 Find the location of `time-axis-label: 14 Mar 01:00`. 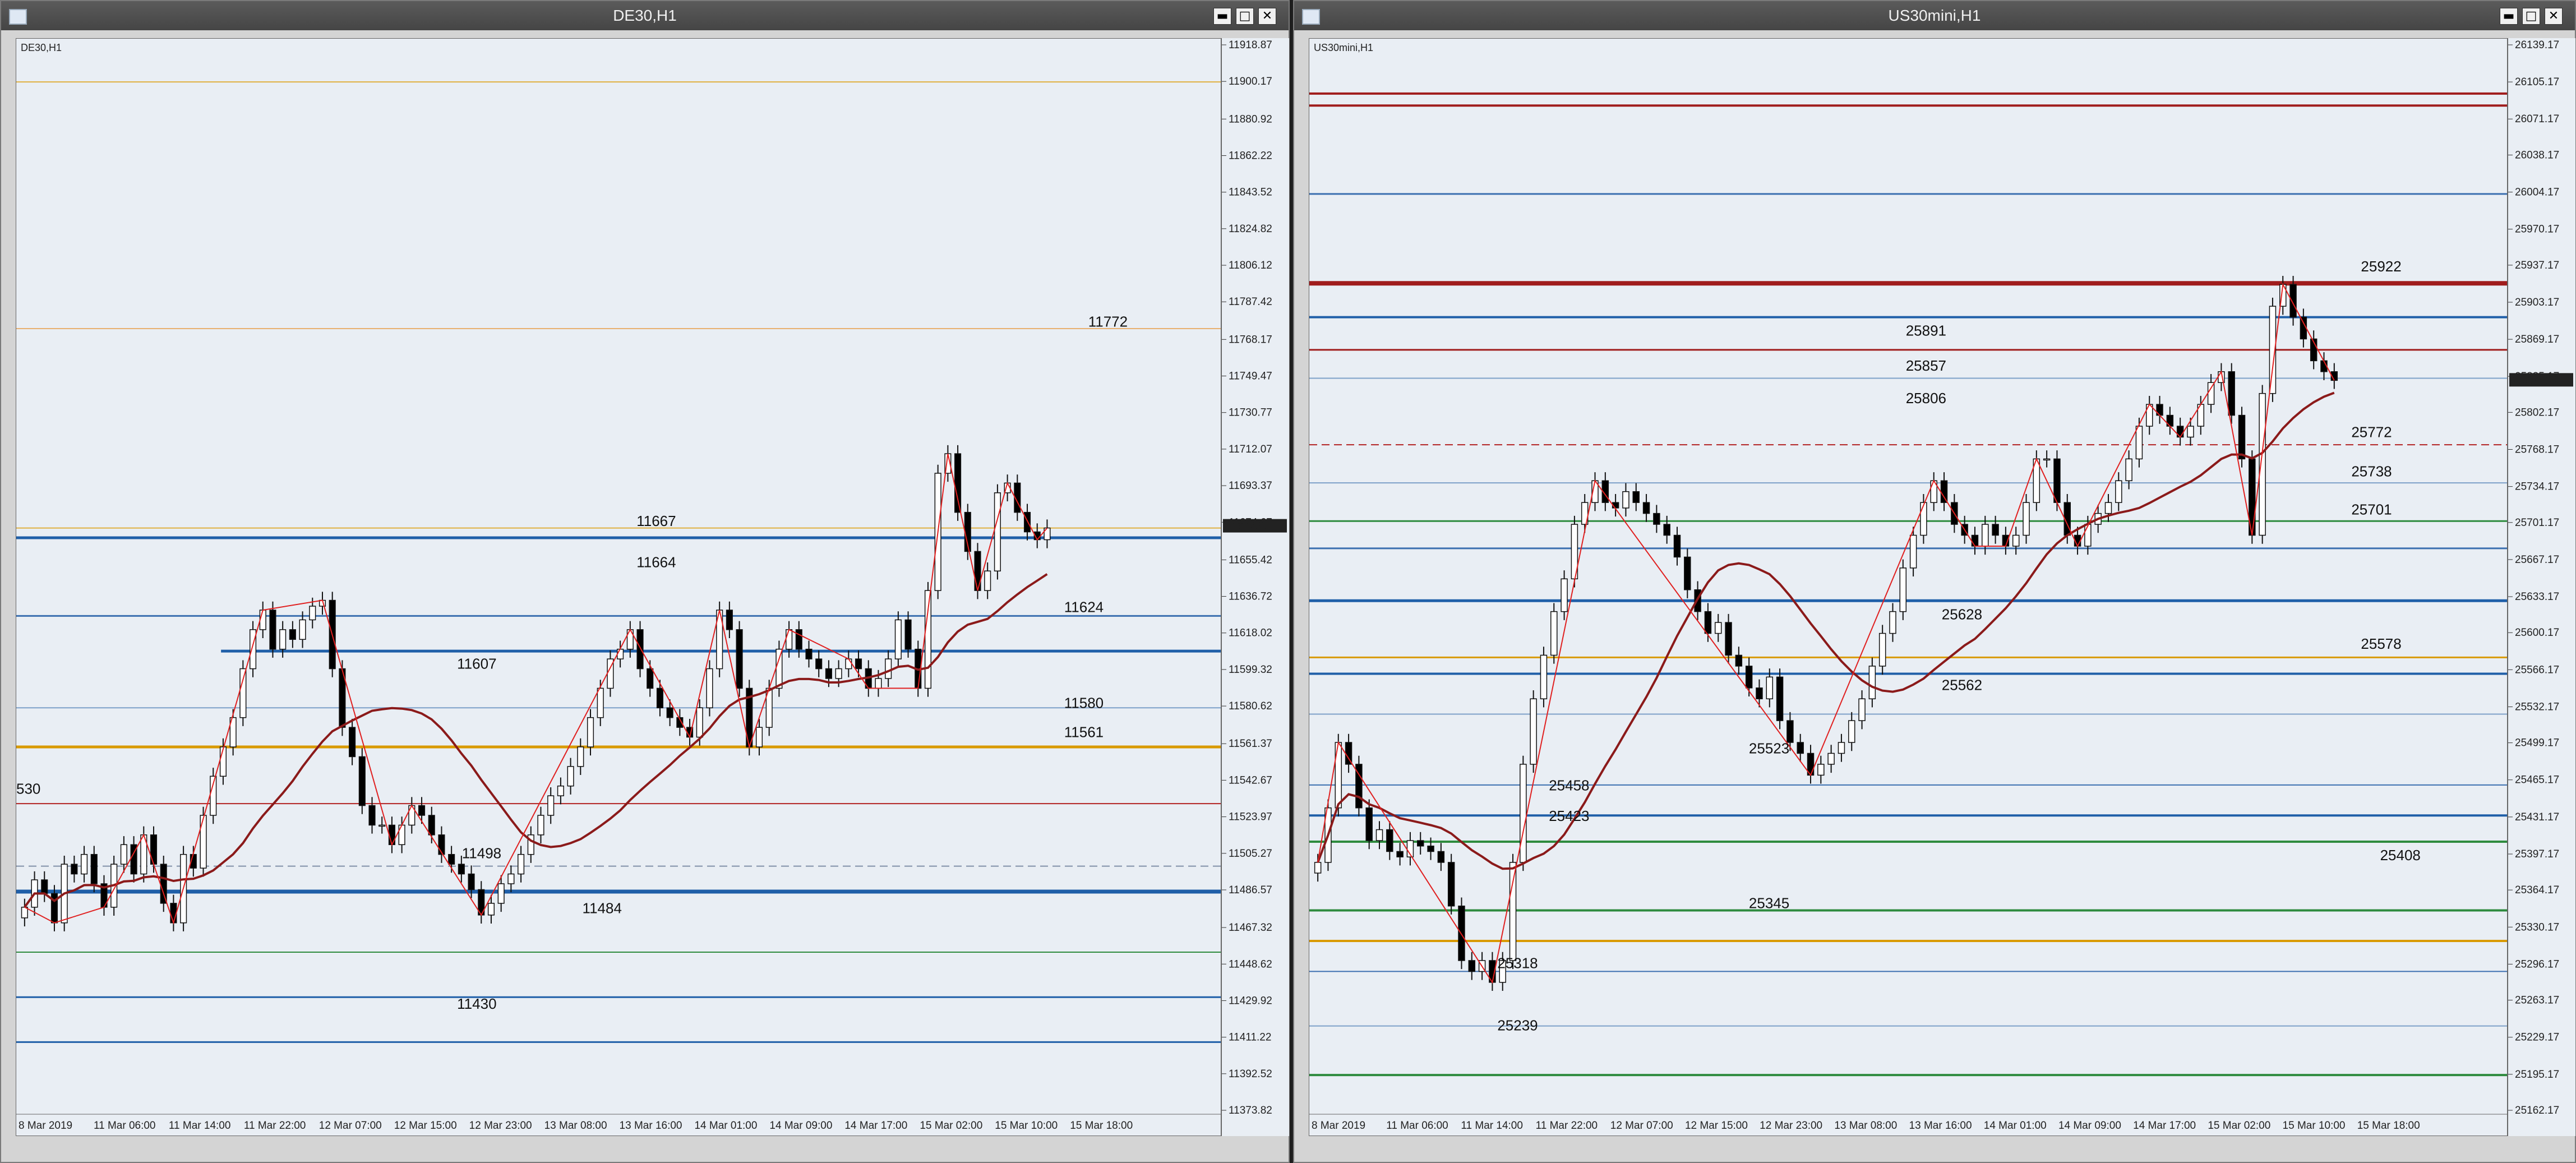

time-axis-label: 14 Mar 01:00 is located at coordinates (725, 1126).